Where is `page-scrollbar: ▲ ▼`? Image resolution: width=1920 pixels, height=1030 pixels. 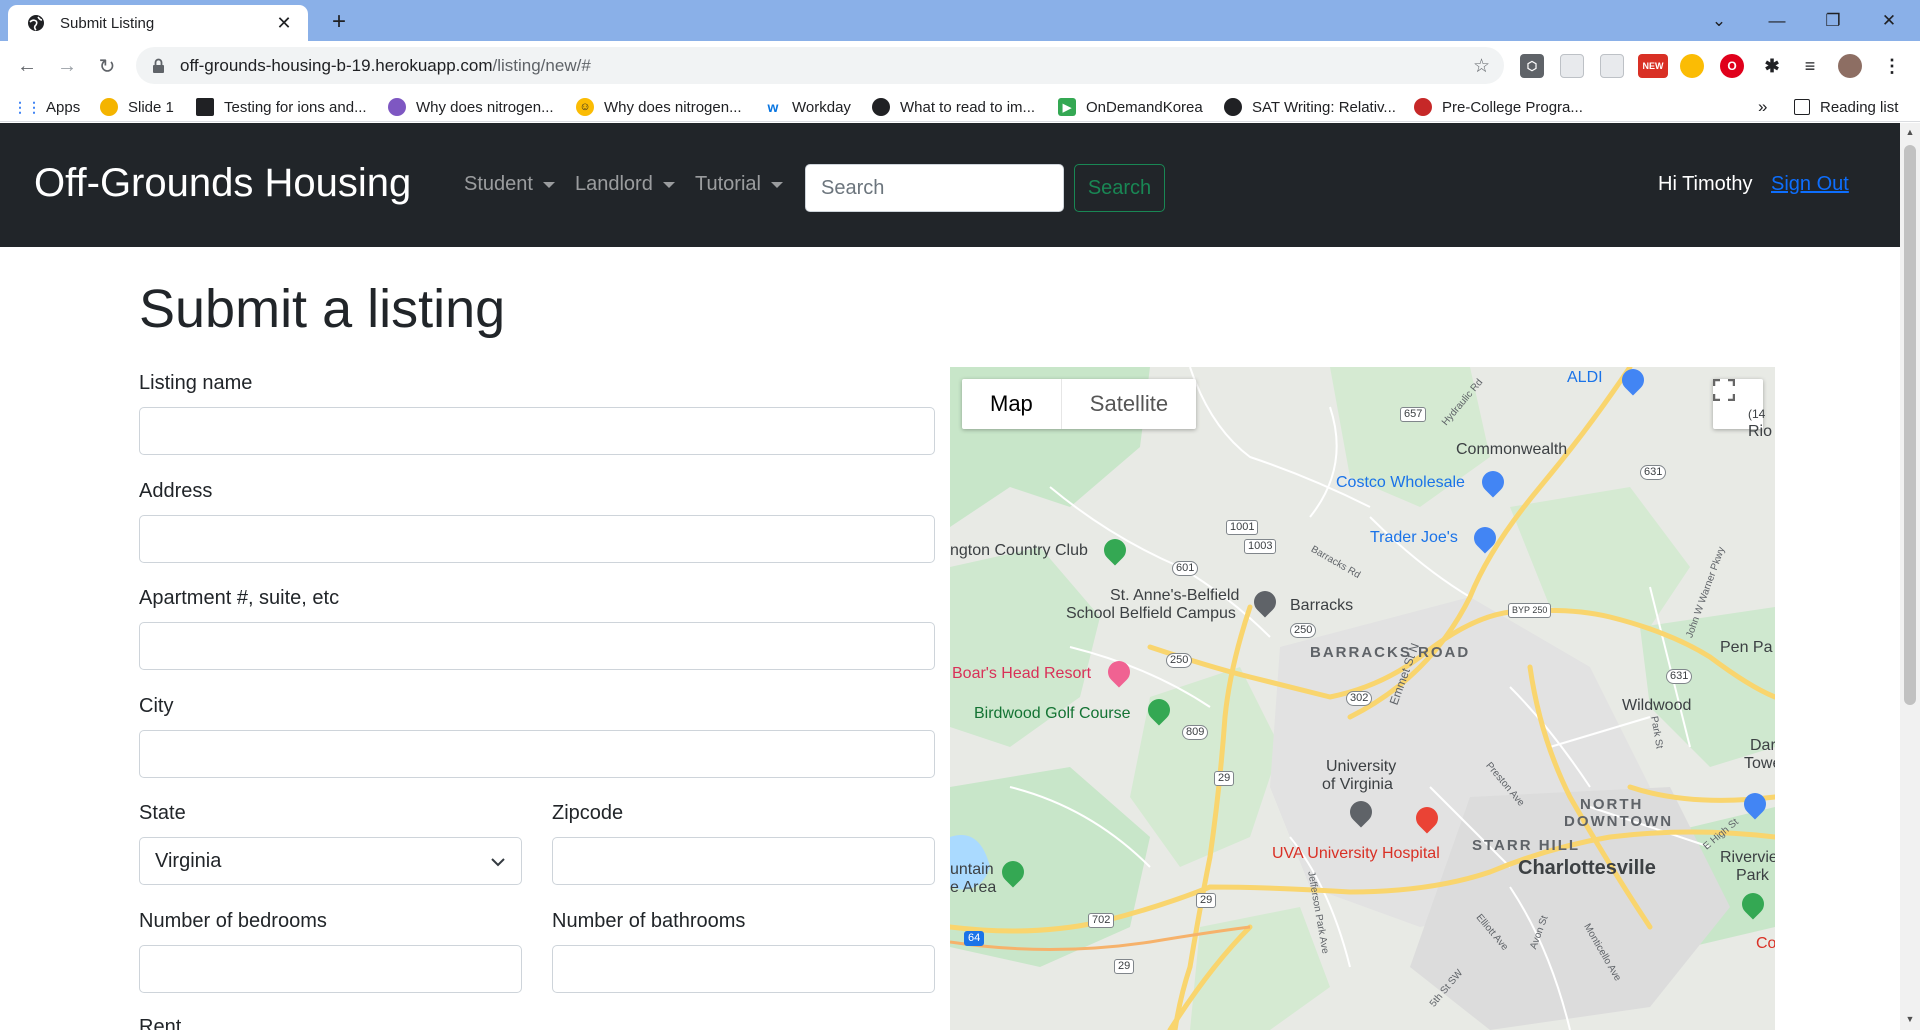 page-scrollbar: ▲ ▼ is located at coordinates (1910, 576).